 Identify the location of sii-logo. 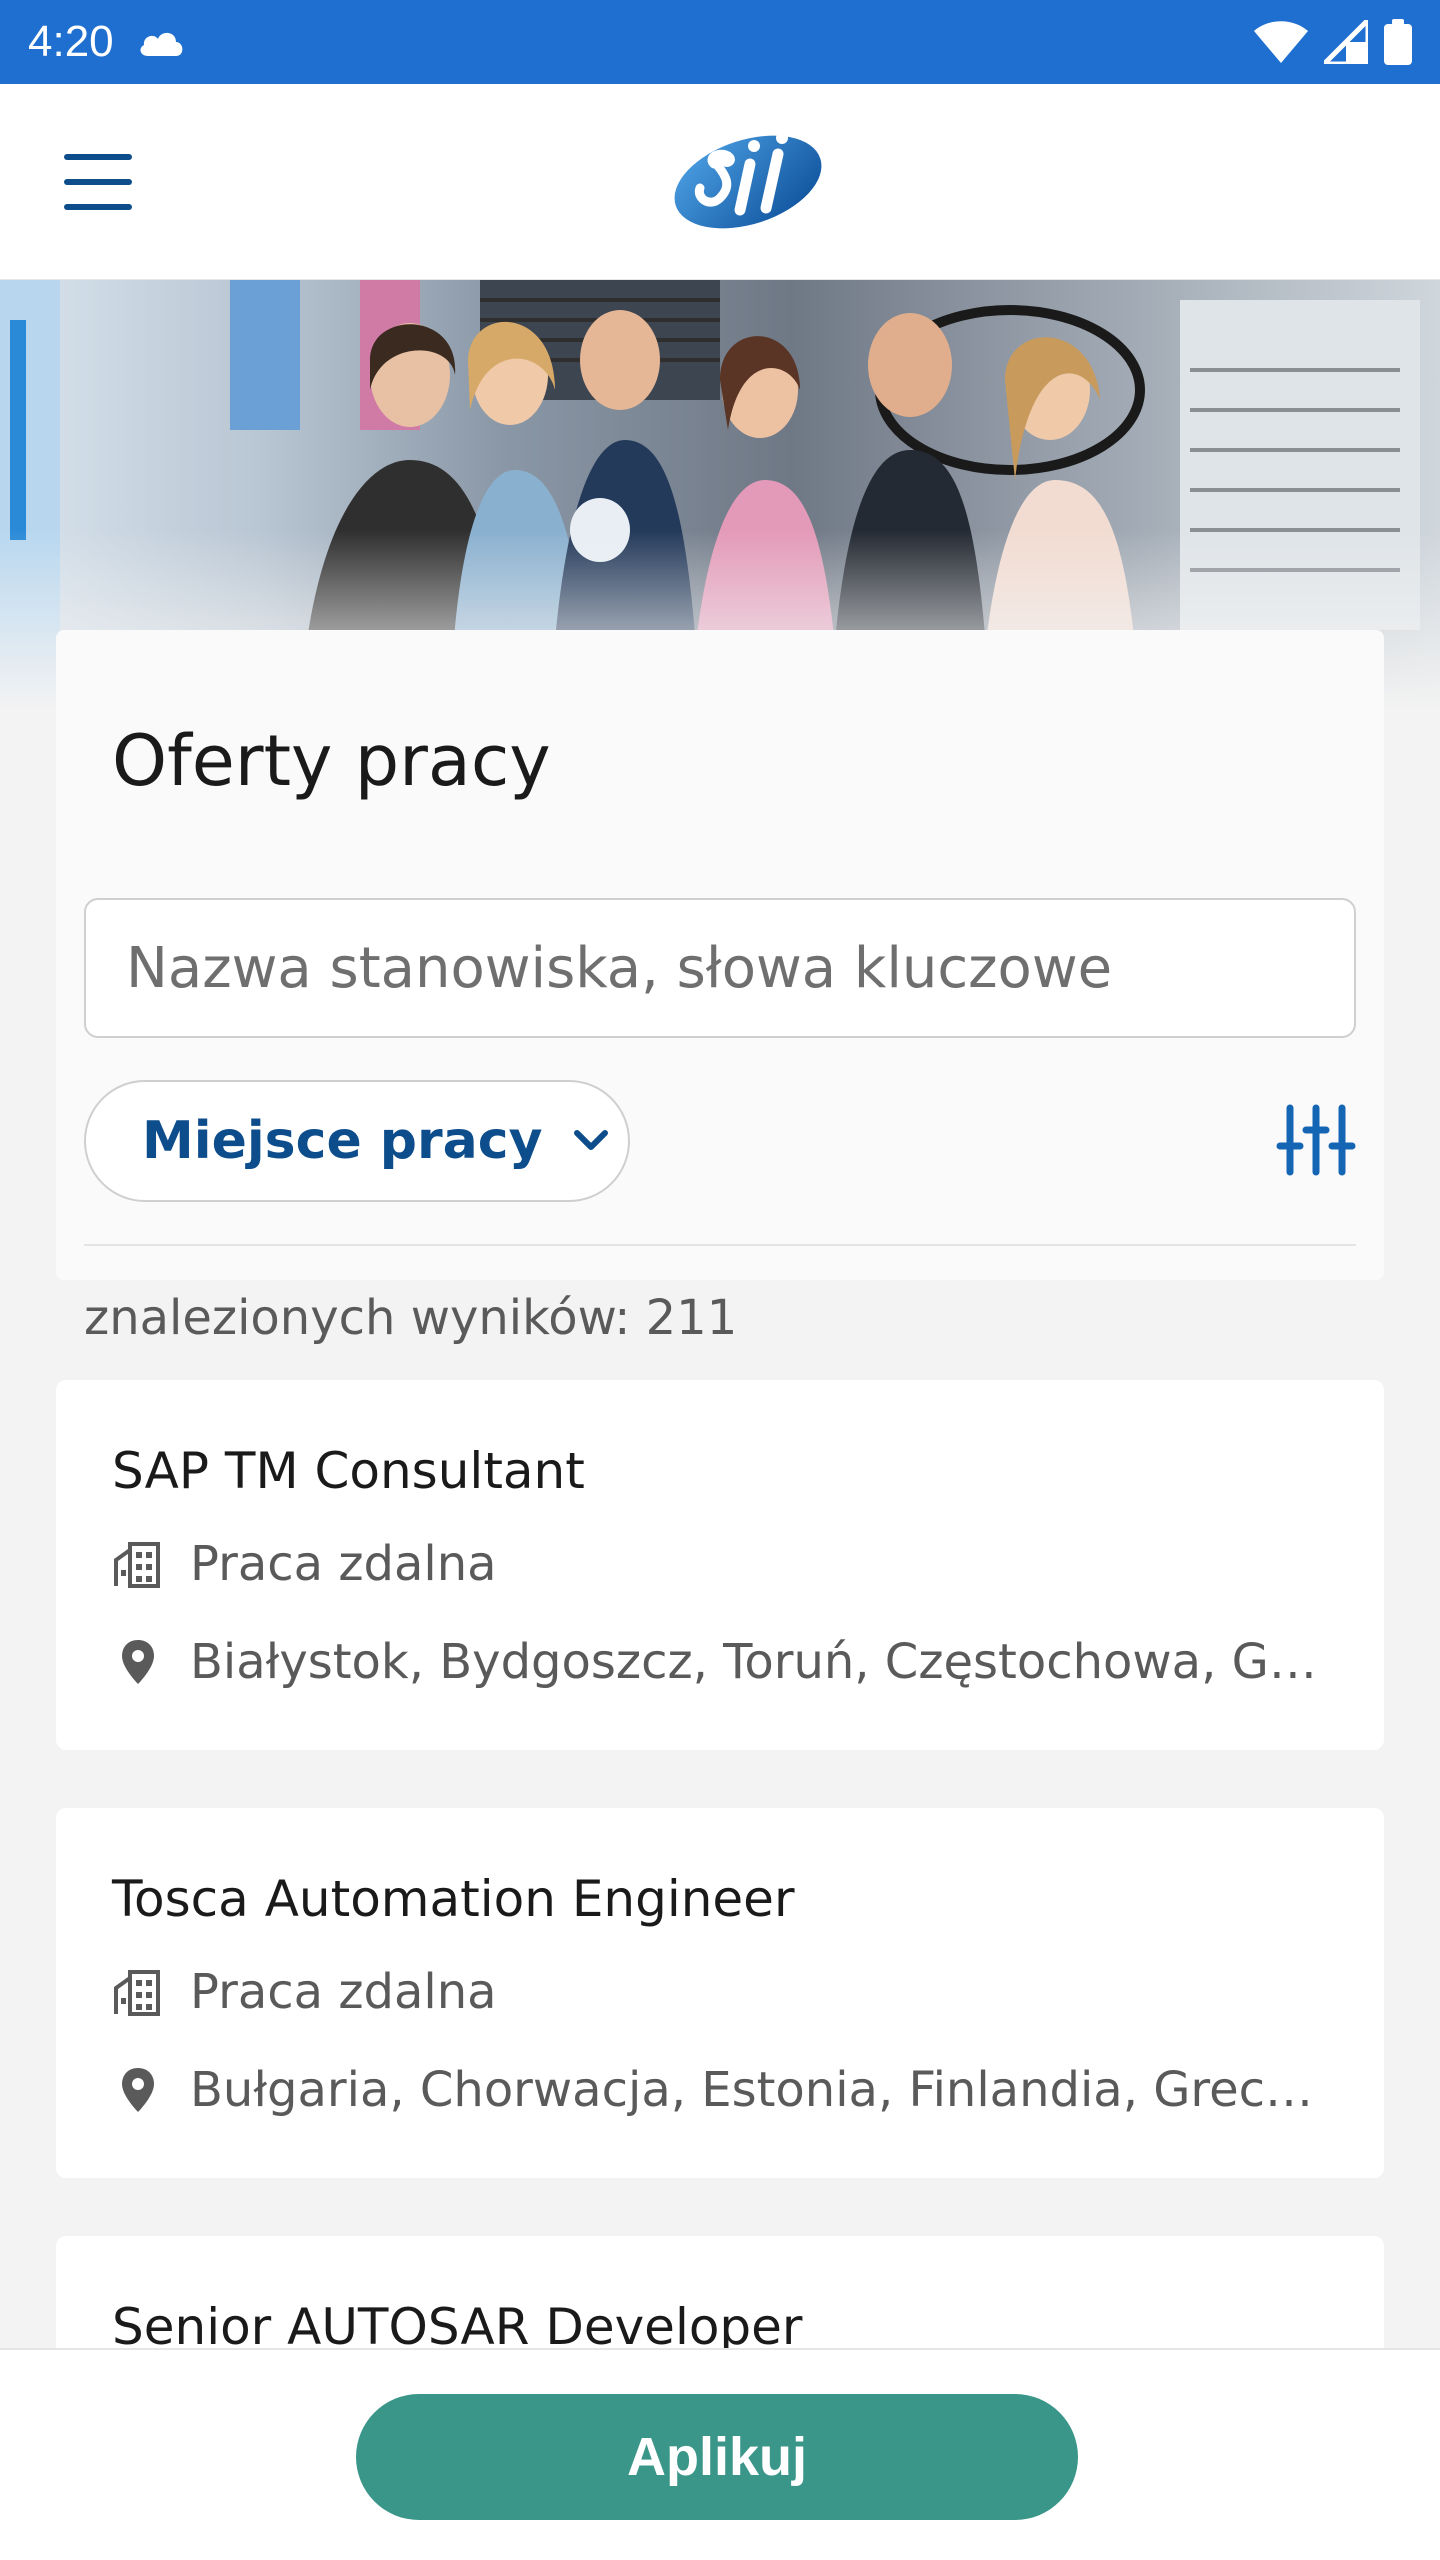
(746, 179).